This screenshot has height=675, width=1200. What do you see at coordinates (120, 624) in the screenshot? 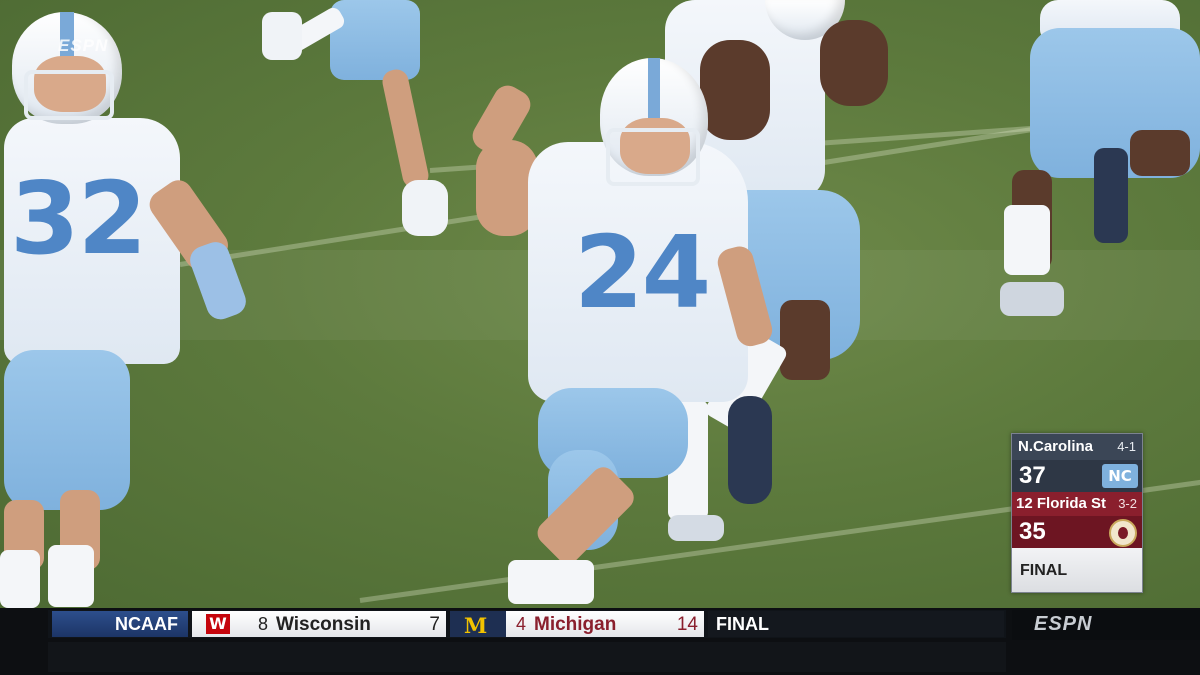
I see `league-label: NCAAF` at bounding box center [120, 624].